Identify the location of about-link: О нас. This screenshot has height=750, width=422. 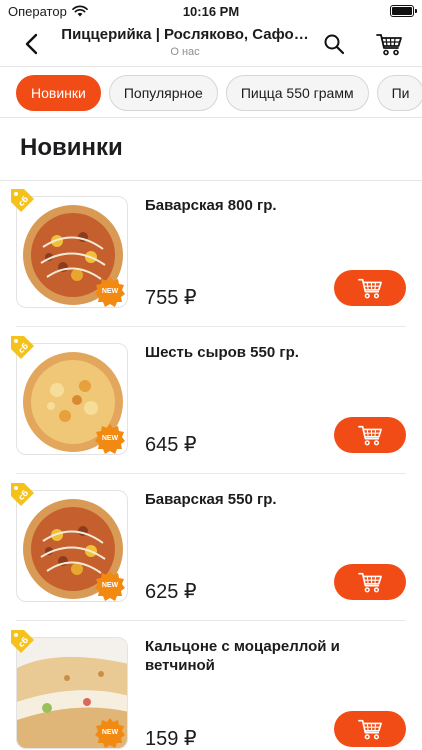
(185, 52).